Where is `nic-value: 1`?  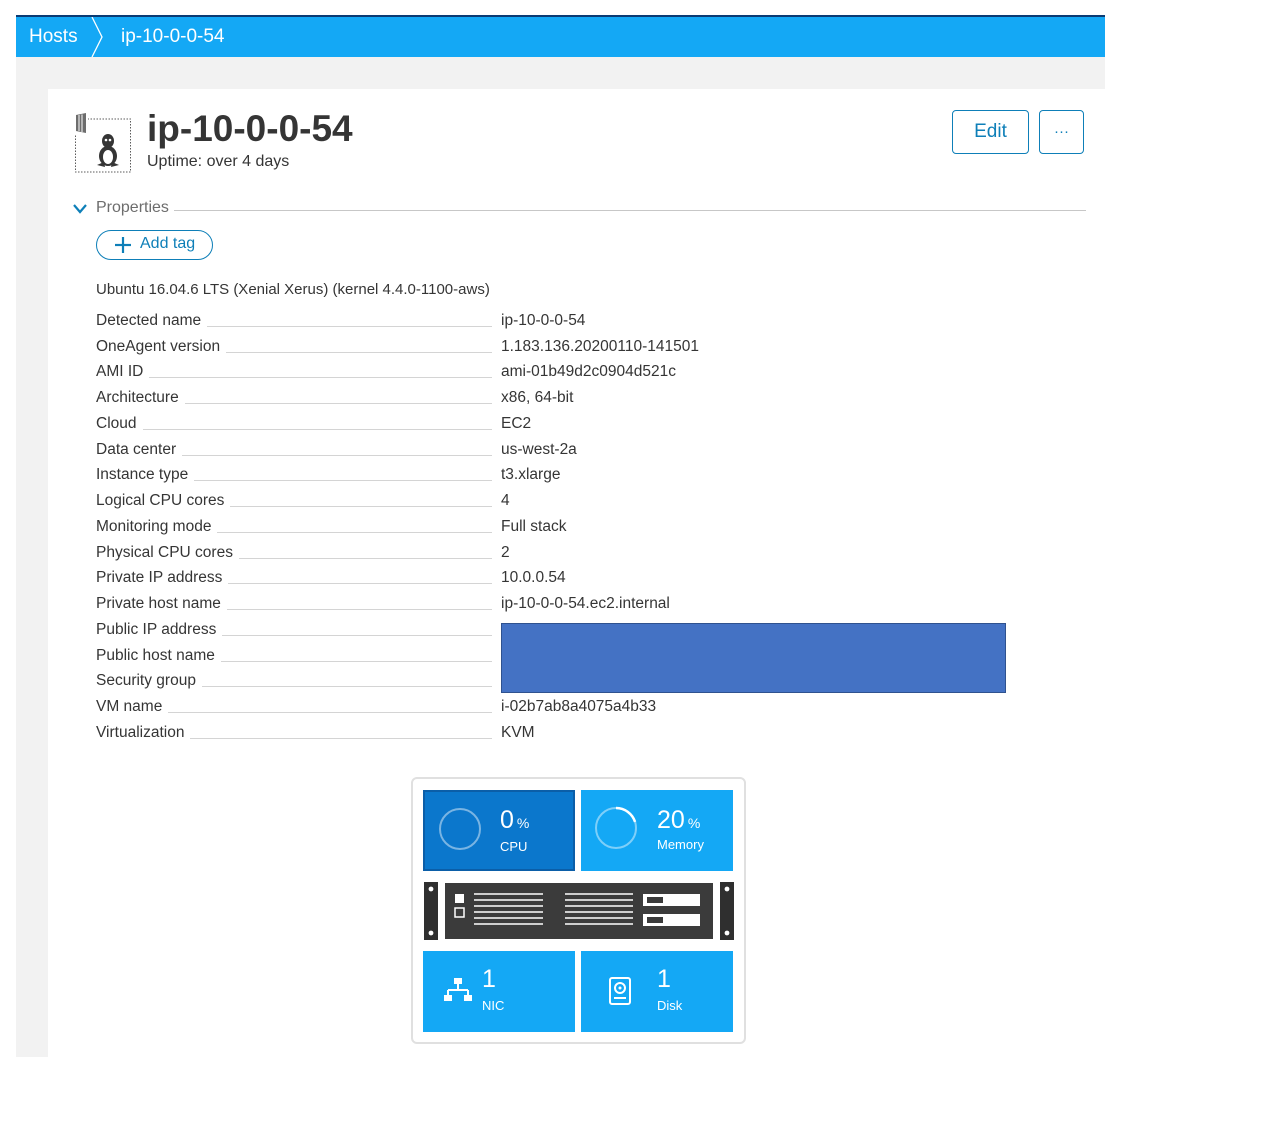 nic-value: 1 is located at coordinates (489, 979).